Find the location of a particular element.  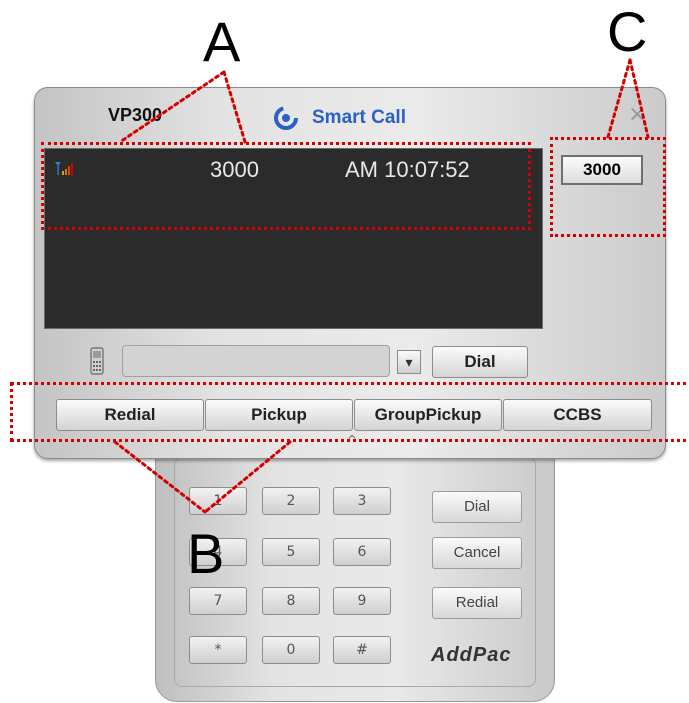

key-6: 6 is located at coordinates (362, 552).